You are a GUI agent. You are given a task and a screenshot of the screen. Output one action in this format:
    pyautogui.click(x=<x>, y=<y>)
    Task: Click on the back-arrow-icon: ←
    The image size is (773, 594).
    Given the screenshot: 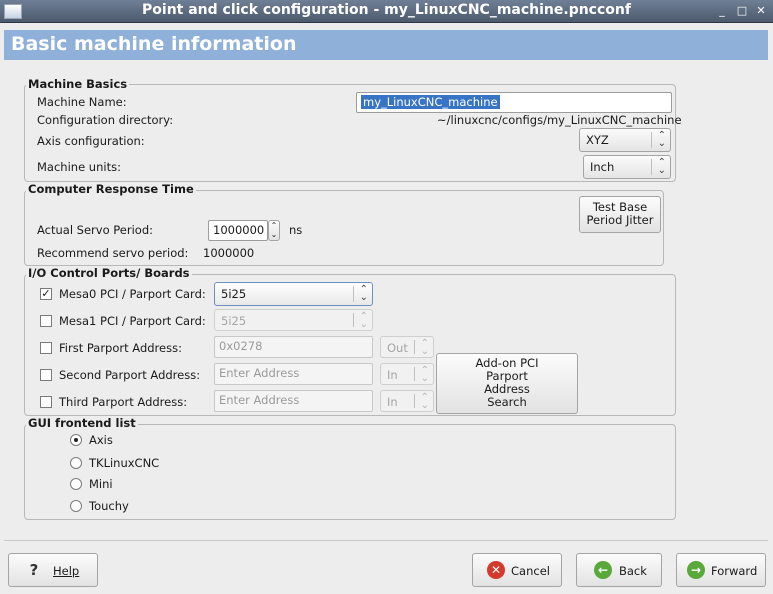 What is the action you would take?
    pyautogui.click(x=603, y=570)
    